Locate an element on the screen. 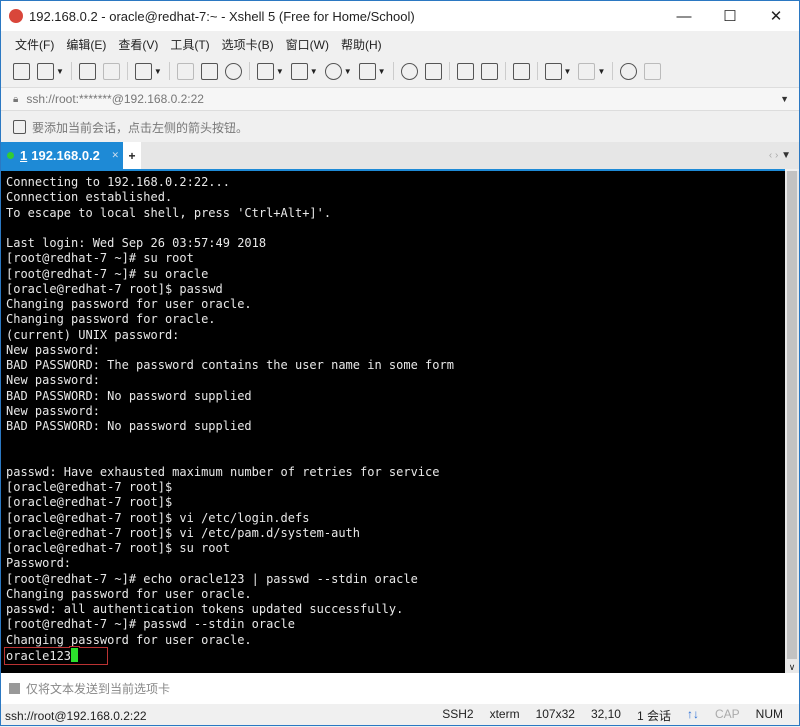  menu-file: 文件(F) is located at coordinates (34, 44).